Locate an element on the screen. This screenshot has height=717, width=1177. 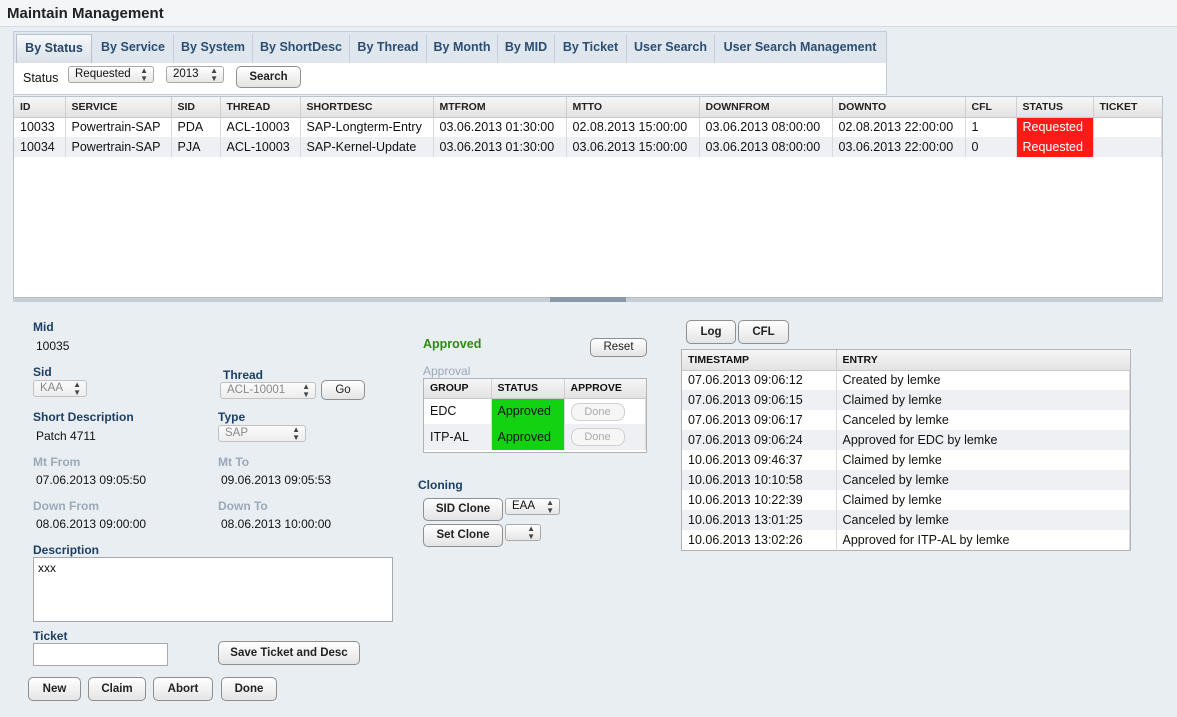
mid-label: Mid is located at coordinates (43, 327).